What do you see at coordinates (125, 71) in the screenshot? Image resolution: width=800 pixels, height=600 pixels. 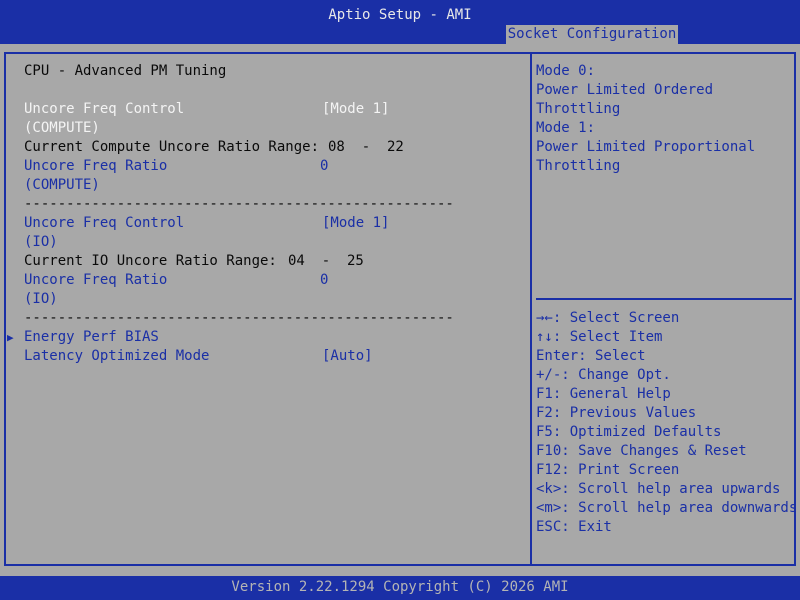 I see `page-title: CPU - Advanced PM Tuning` at bounding box center [125, 71].